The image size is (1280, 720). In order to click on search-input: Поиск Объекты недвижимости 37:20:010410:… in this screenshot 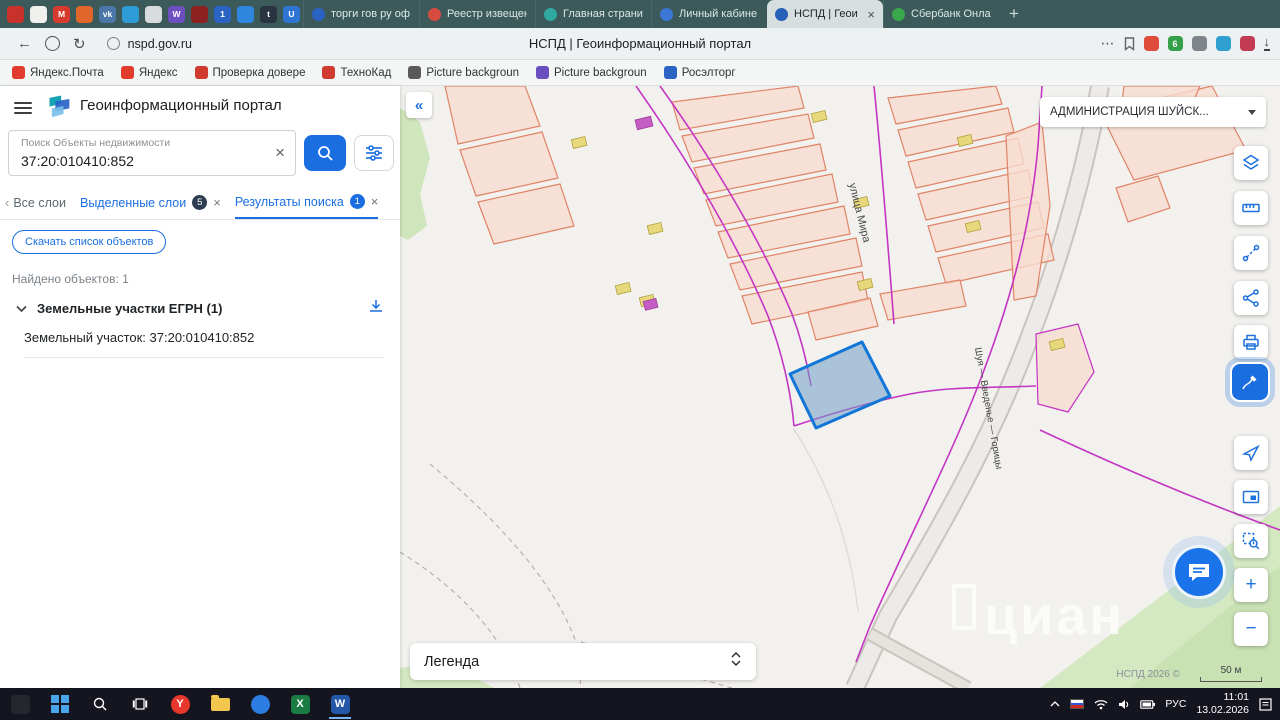, I will do `click(152, 153)`.